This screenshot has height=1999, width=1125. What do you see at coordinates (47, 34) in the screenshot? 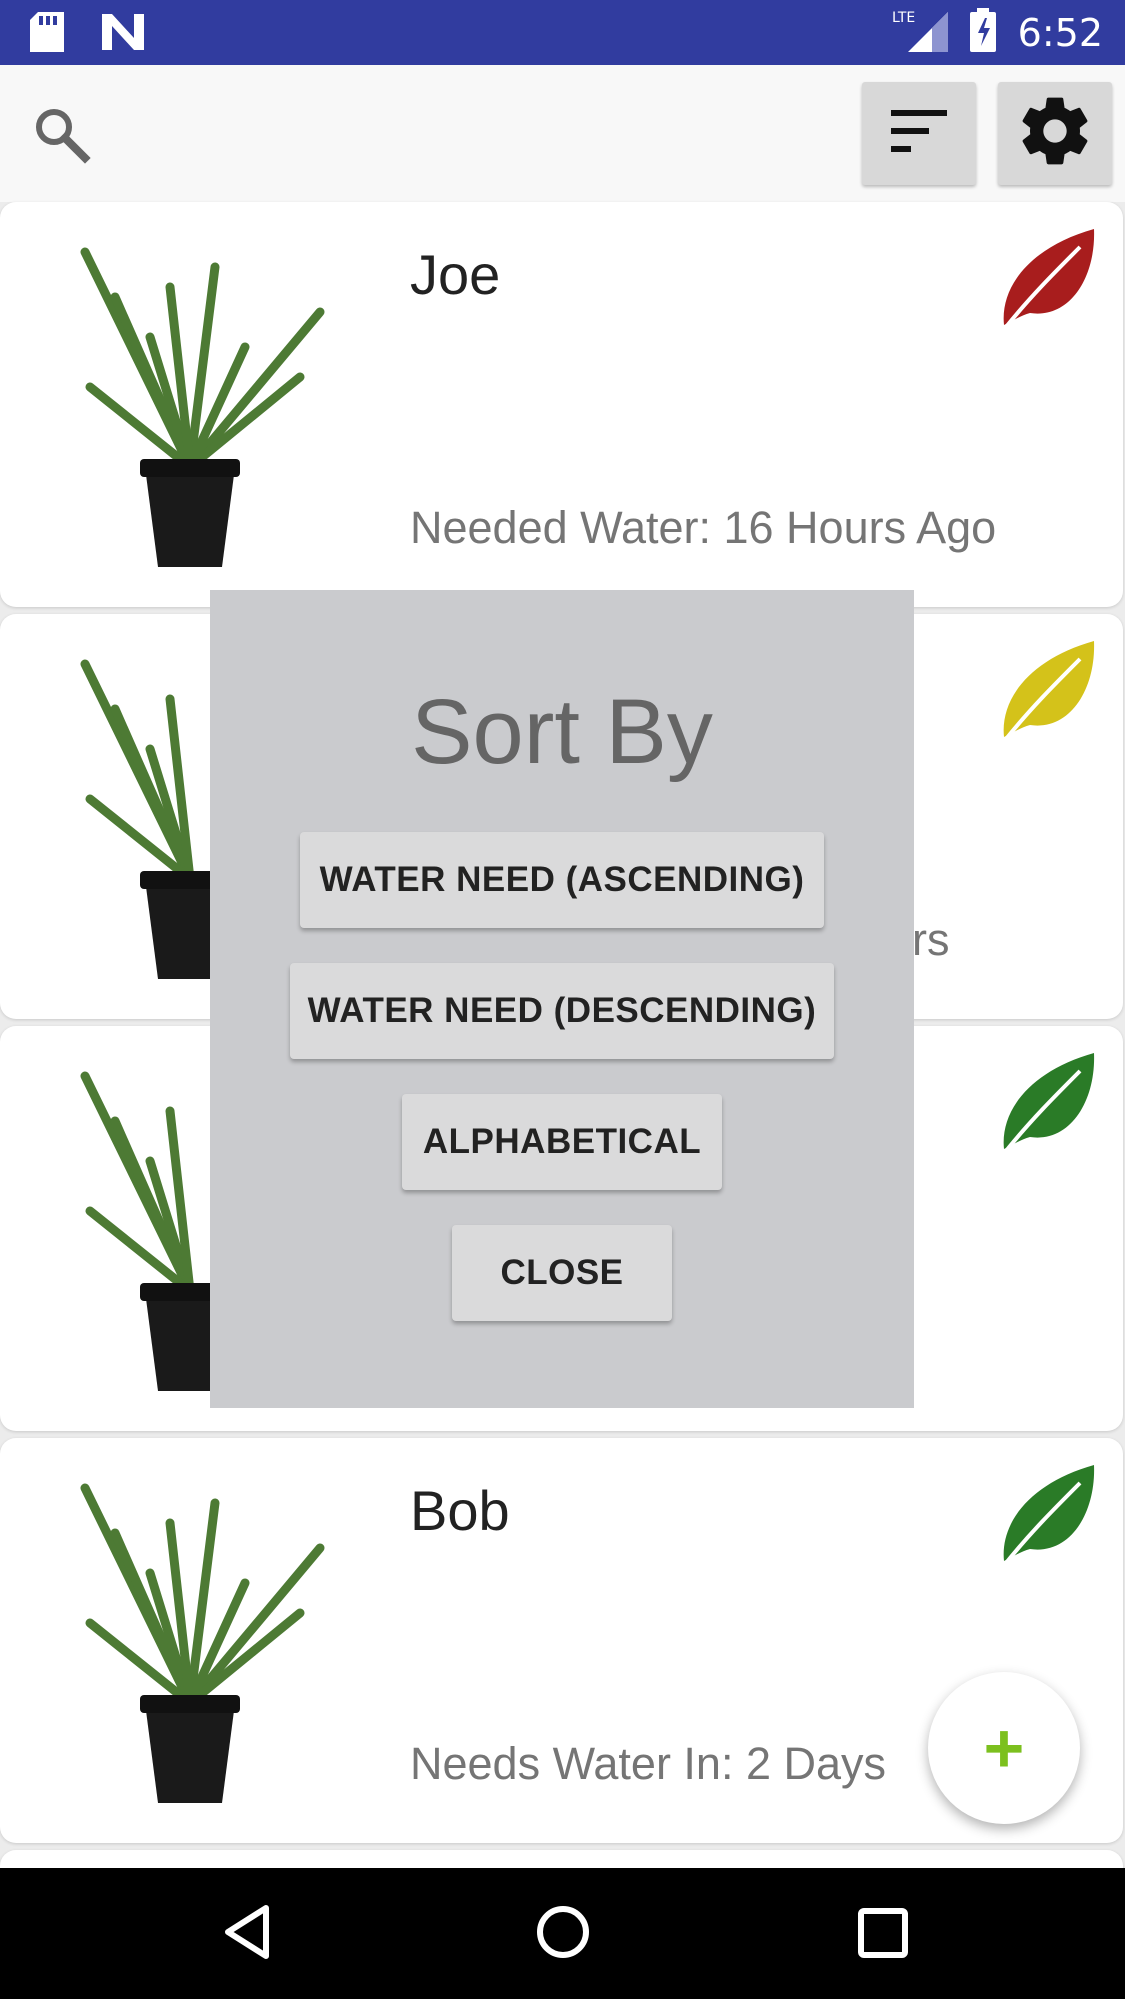
I see `sd-card-icon` at bounding box center [47, 34].